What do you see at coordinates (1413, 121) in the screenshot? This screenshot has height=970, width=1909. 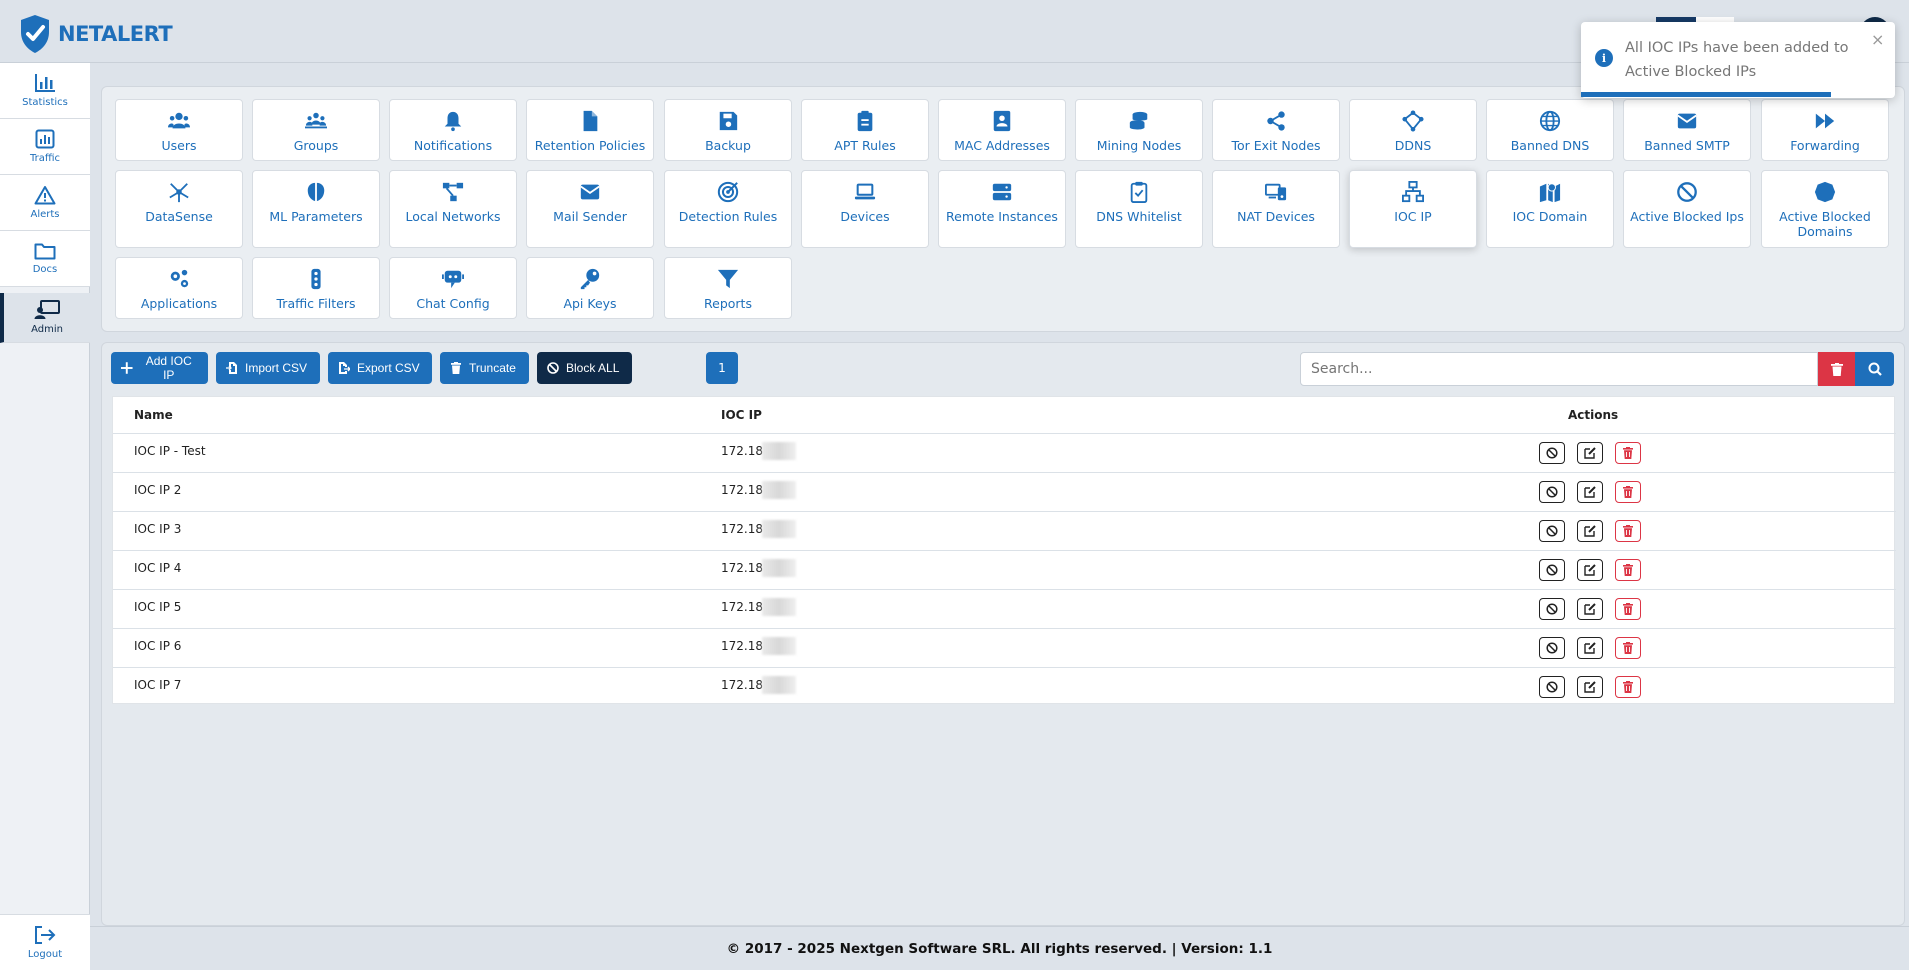 I see `network-icon` at bounding box center [1413, 121].